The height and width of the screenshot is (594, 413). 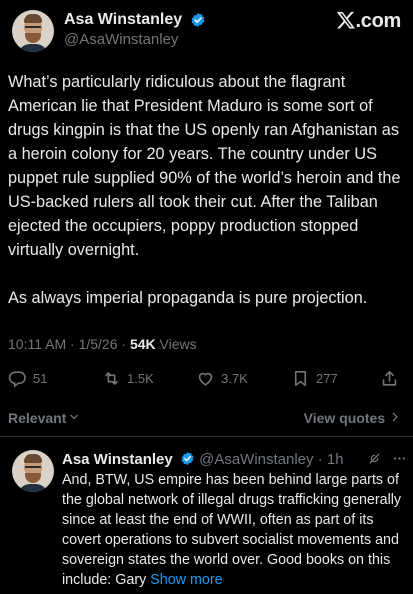 I want to click on bookmark-icon, so click(x=300, y=378).